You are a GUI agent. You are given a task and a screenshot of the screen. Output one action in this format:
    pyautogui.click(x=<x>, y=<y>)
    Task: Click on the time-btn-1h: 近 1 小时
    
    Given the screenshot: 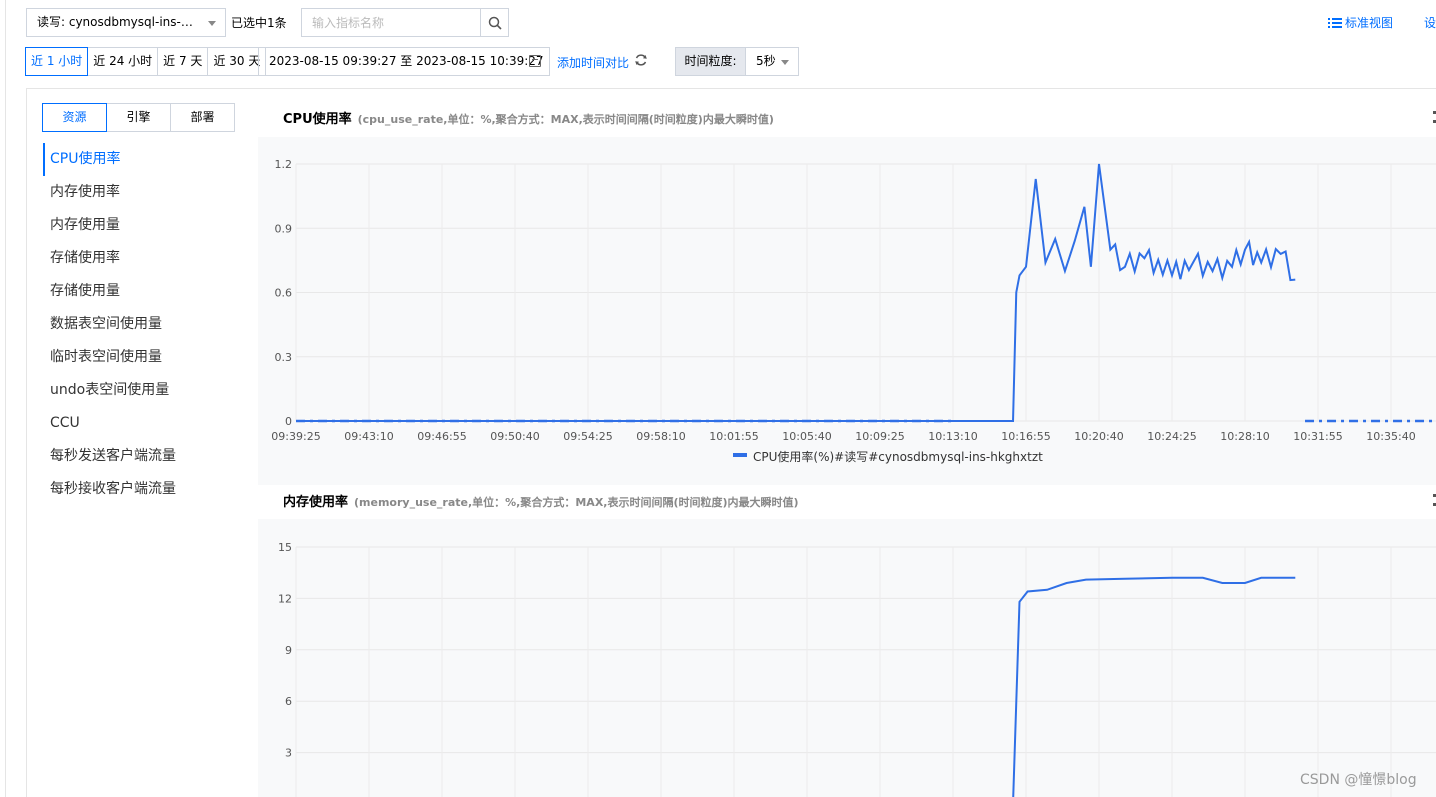 What is the action you would take?
    pyautogui.click(x=57, y=61)
    